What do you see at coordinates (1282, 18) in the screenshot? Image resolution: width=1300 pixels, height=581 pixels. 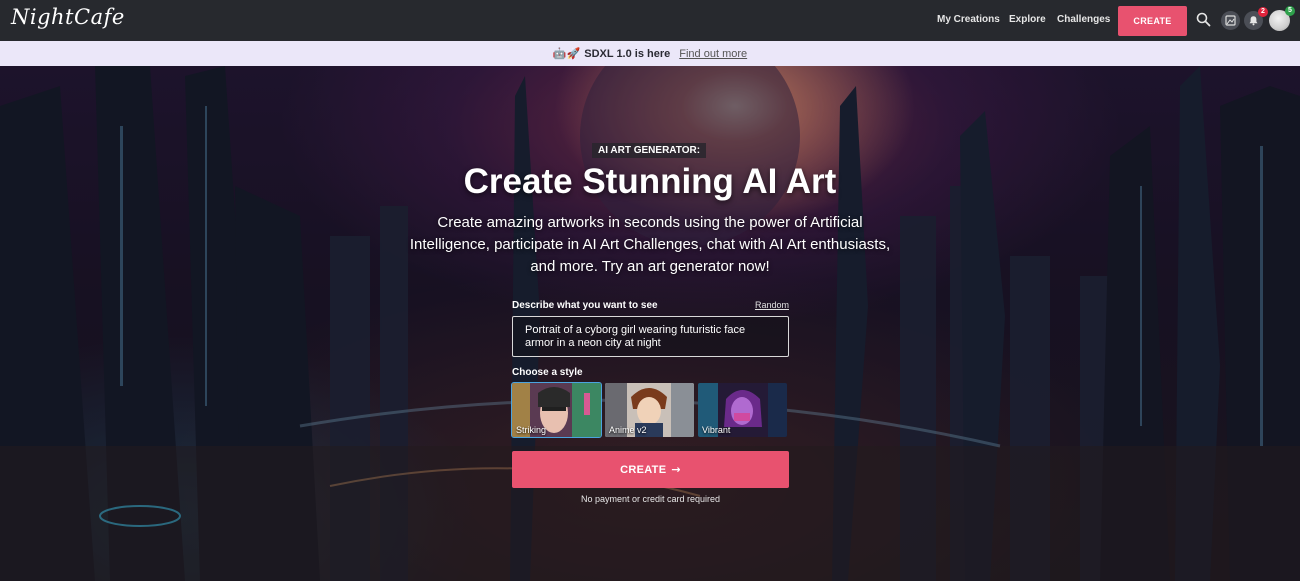 I see `avatar: 5` at bounding box center [1282, 18].